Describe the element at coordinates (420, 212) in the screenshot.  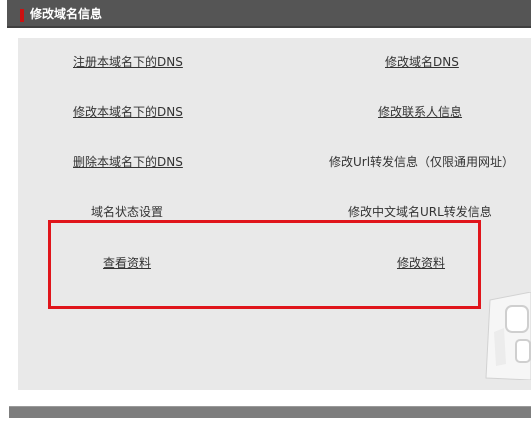
I see `cn-url-forward-link: 修改中文域名URL转发信息` at that location.